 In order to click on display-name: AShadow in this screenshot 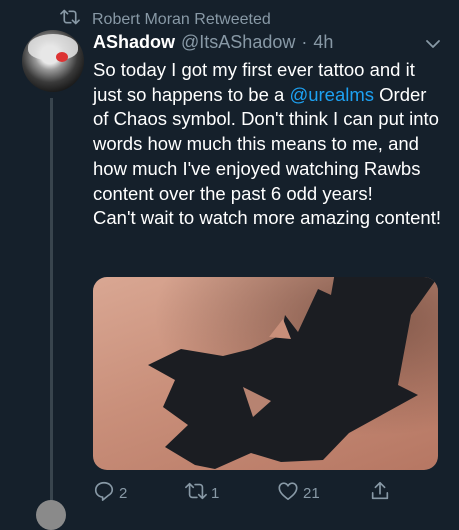, I will do `click(134, 42)`.